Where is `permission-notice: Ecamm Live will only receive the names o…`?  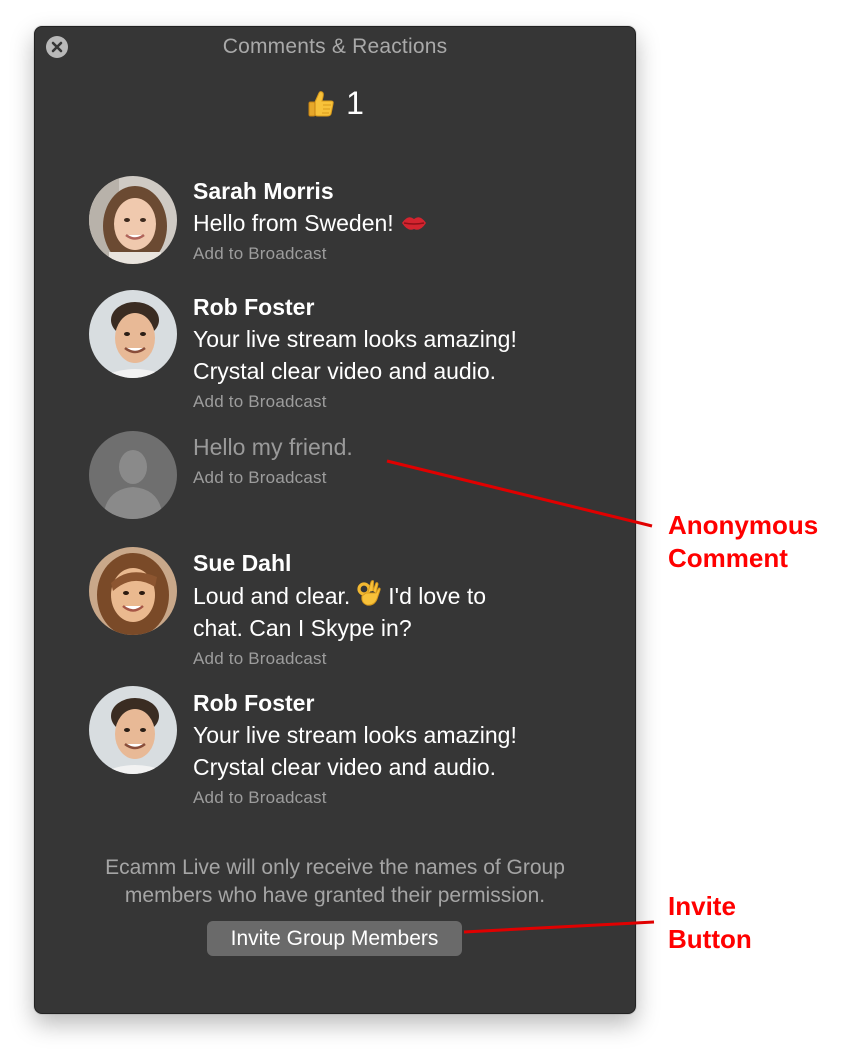 permission-notice: Ecamm Live will only receive the names o… is located at coordinates (335, 881).